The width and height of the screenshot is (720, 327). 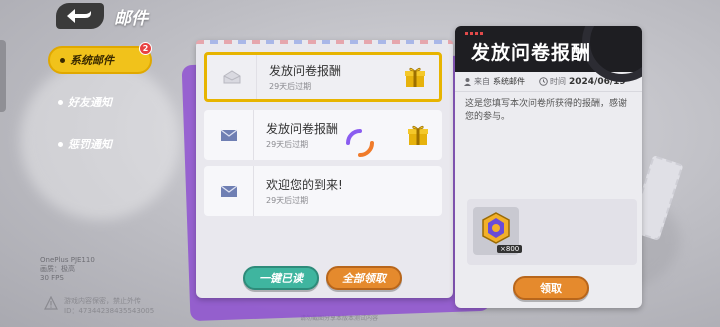 What do you see at coordinates (90, 144) in the screenshot?
I see `nav-item-label: 惩罚通知` at bounding box center [90, 144].